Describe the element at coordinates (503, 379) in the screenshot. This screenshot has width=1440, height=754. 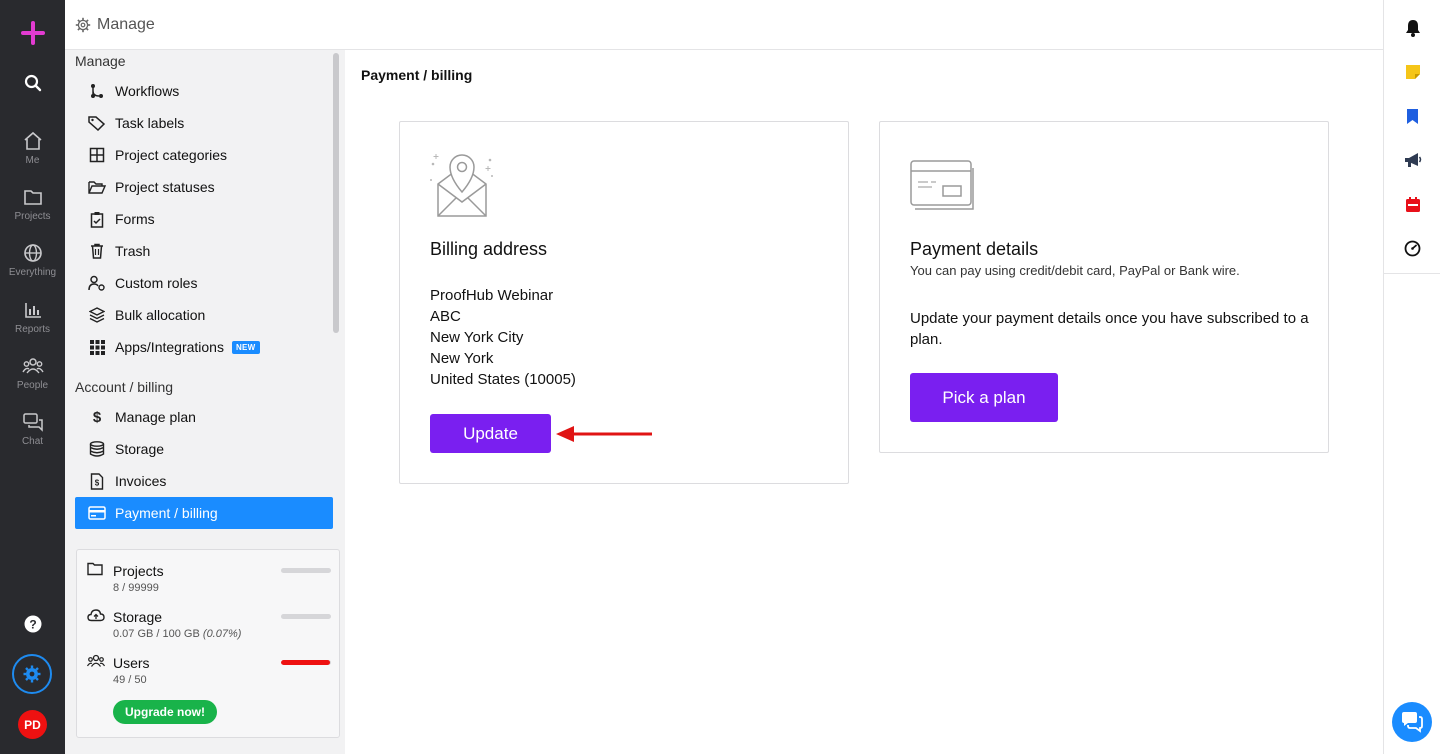
I see `address-line: United States (10005)` at that location.